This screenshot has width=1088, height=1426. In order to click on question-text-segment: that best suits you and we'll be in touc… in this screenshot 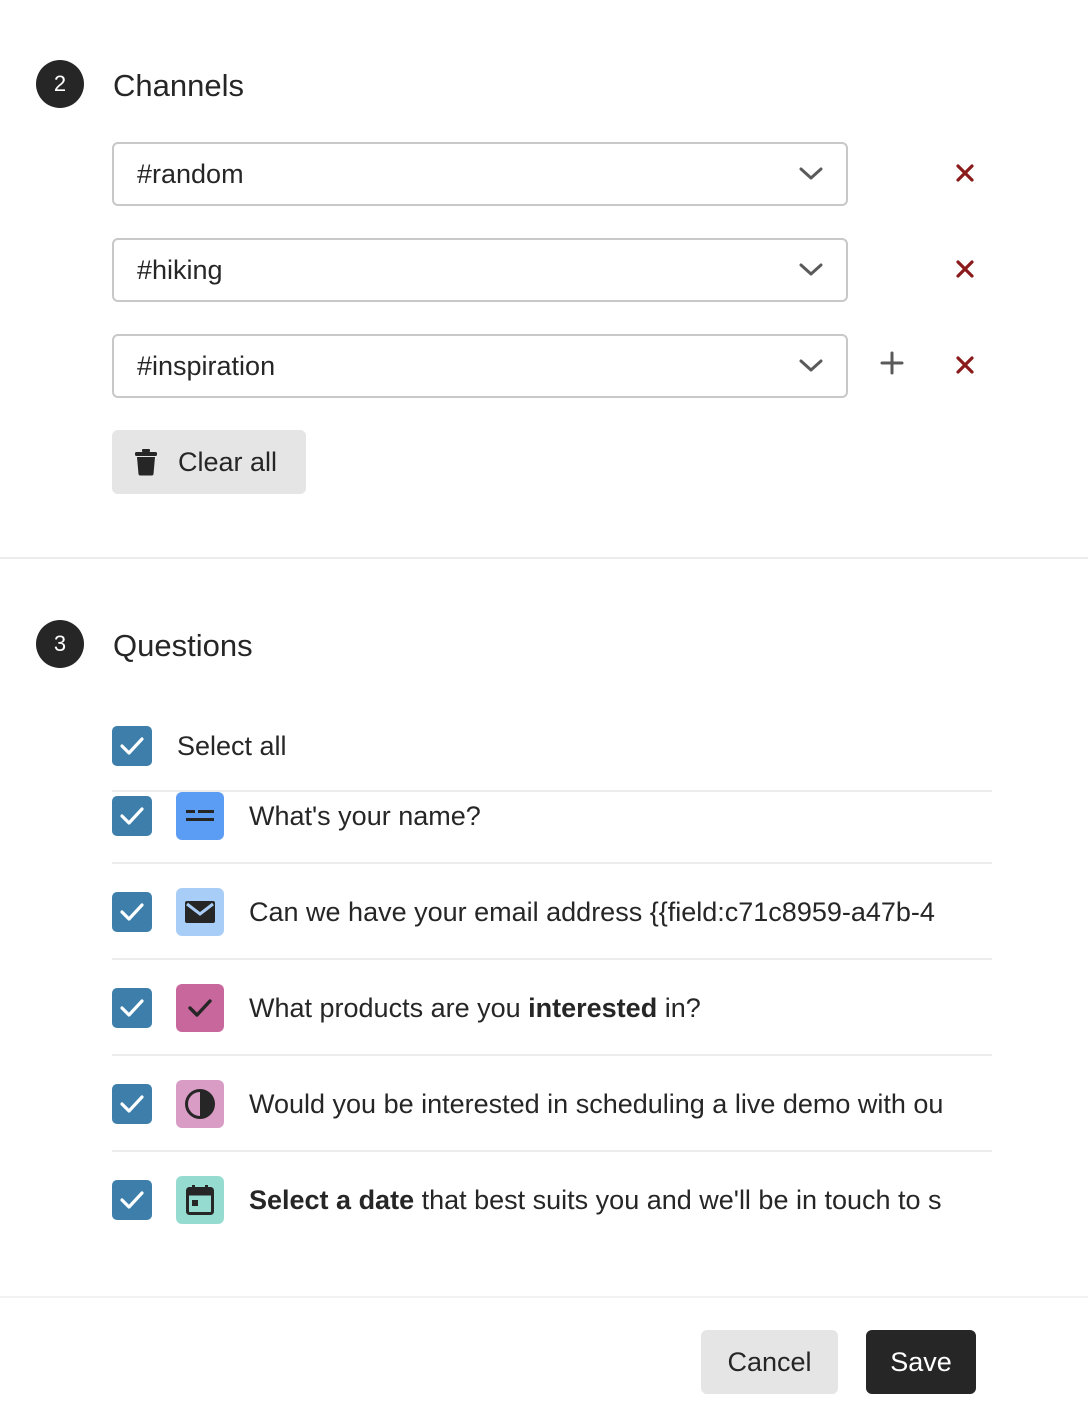, I will do `click(678, 1200)`.